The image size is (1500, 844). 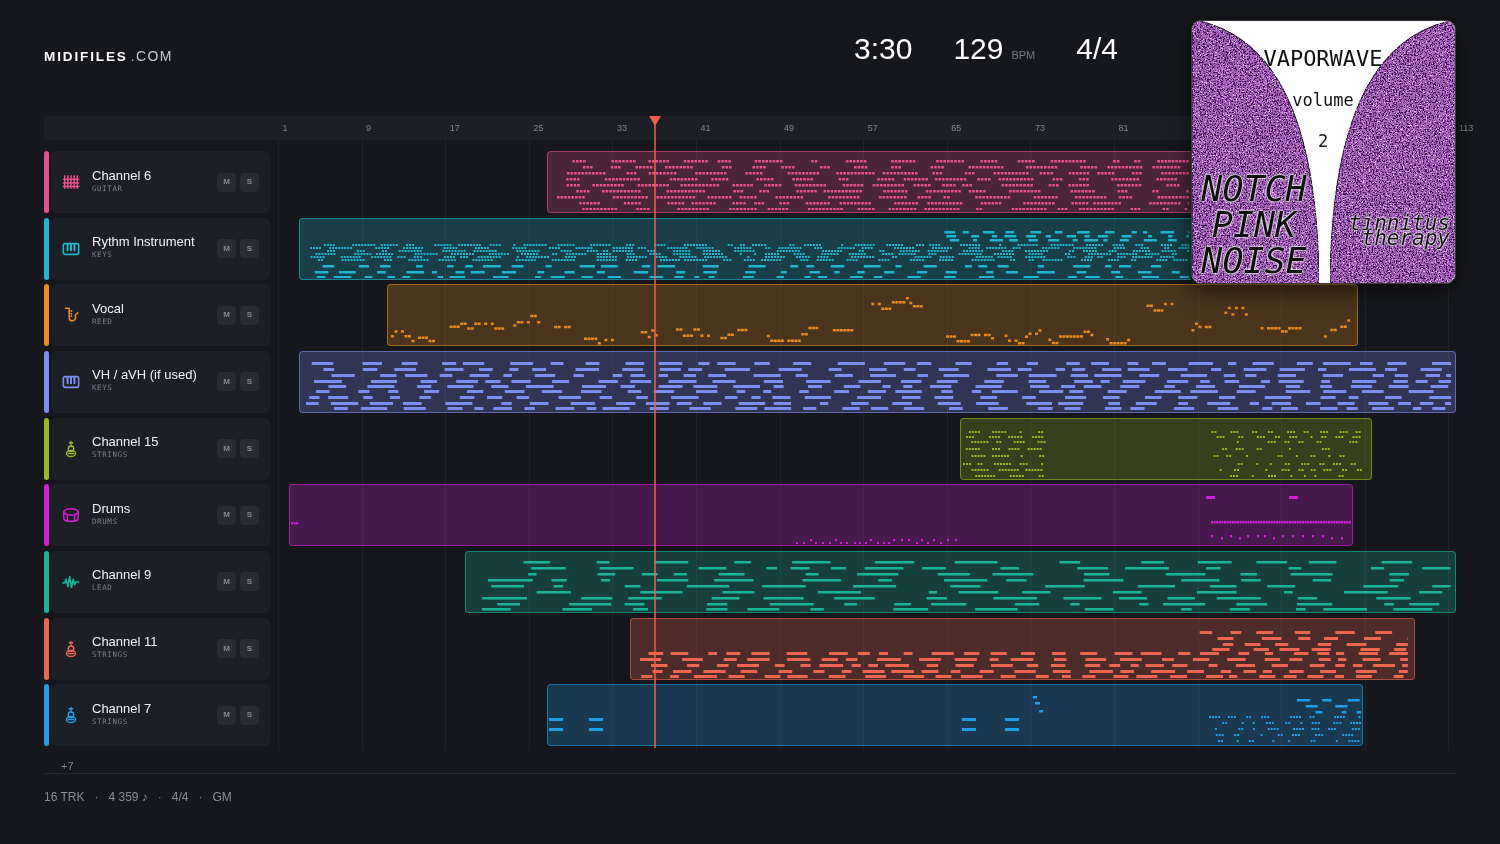 What do you see at coordinates (180, 797) in the screenshot?
I see `footer-stat: 4/4` at bounding box center [180, 797].